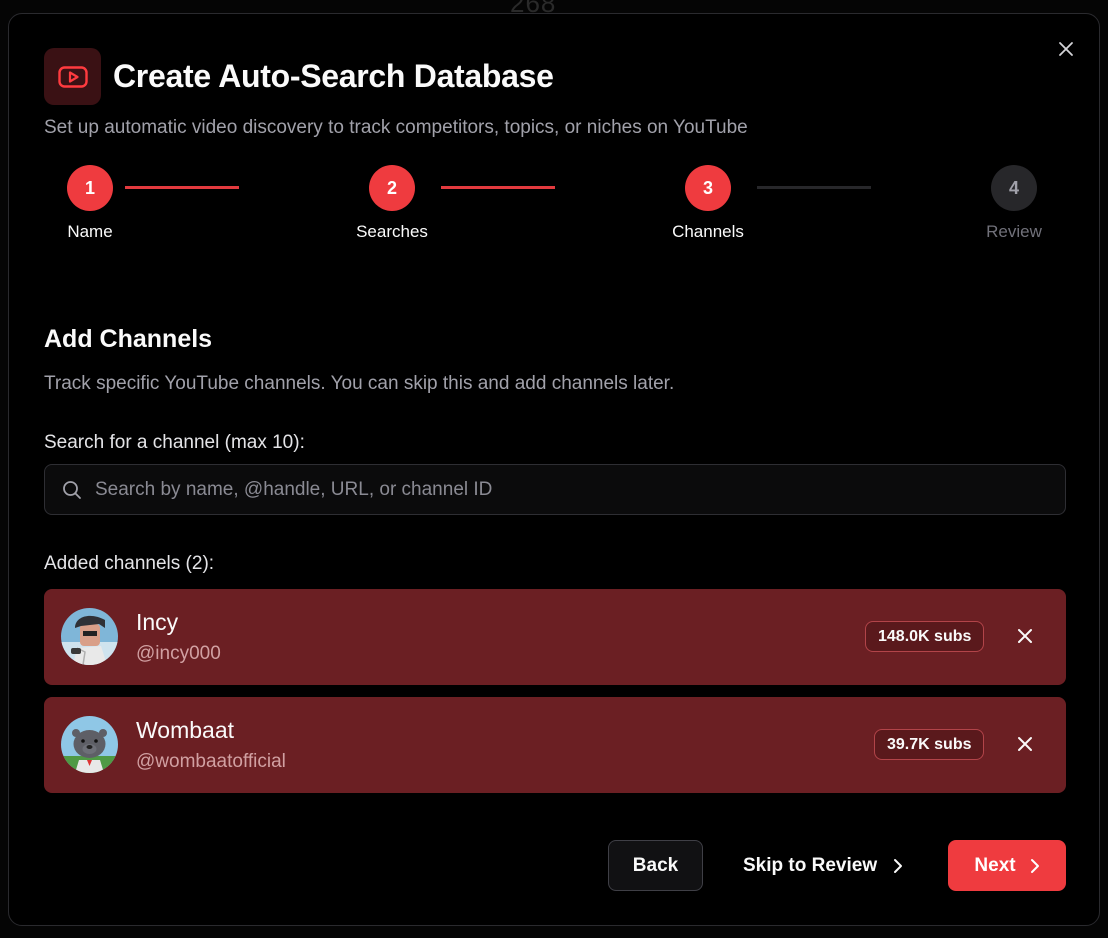  I want to click on step-label: Name, so click(90, 231).